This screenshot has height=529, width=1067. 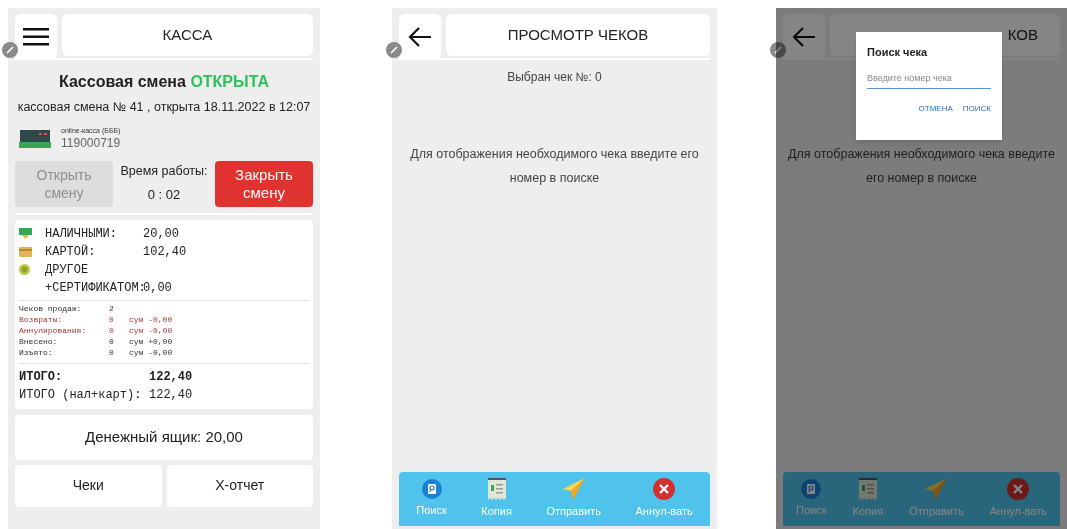 What do you see at coordinates (164, 195) in the screenshot?
I see `work-time-value: 0 : 02` at bounding box center [164, 195].